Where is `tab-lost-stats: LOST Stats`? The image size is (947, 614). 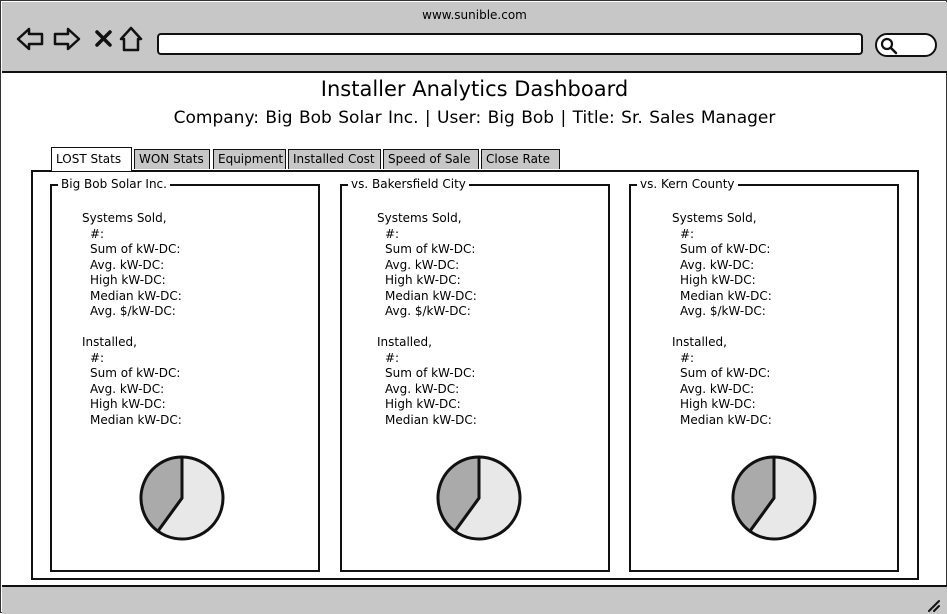
tab-lost-stats: LOST Stats is located at coordinates (91, 159).